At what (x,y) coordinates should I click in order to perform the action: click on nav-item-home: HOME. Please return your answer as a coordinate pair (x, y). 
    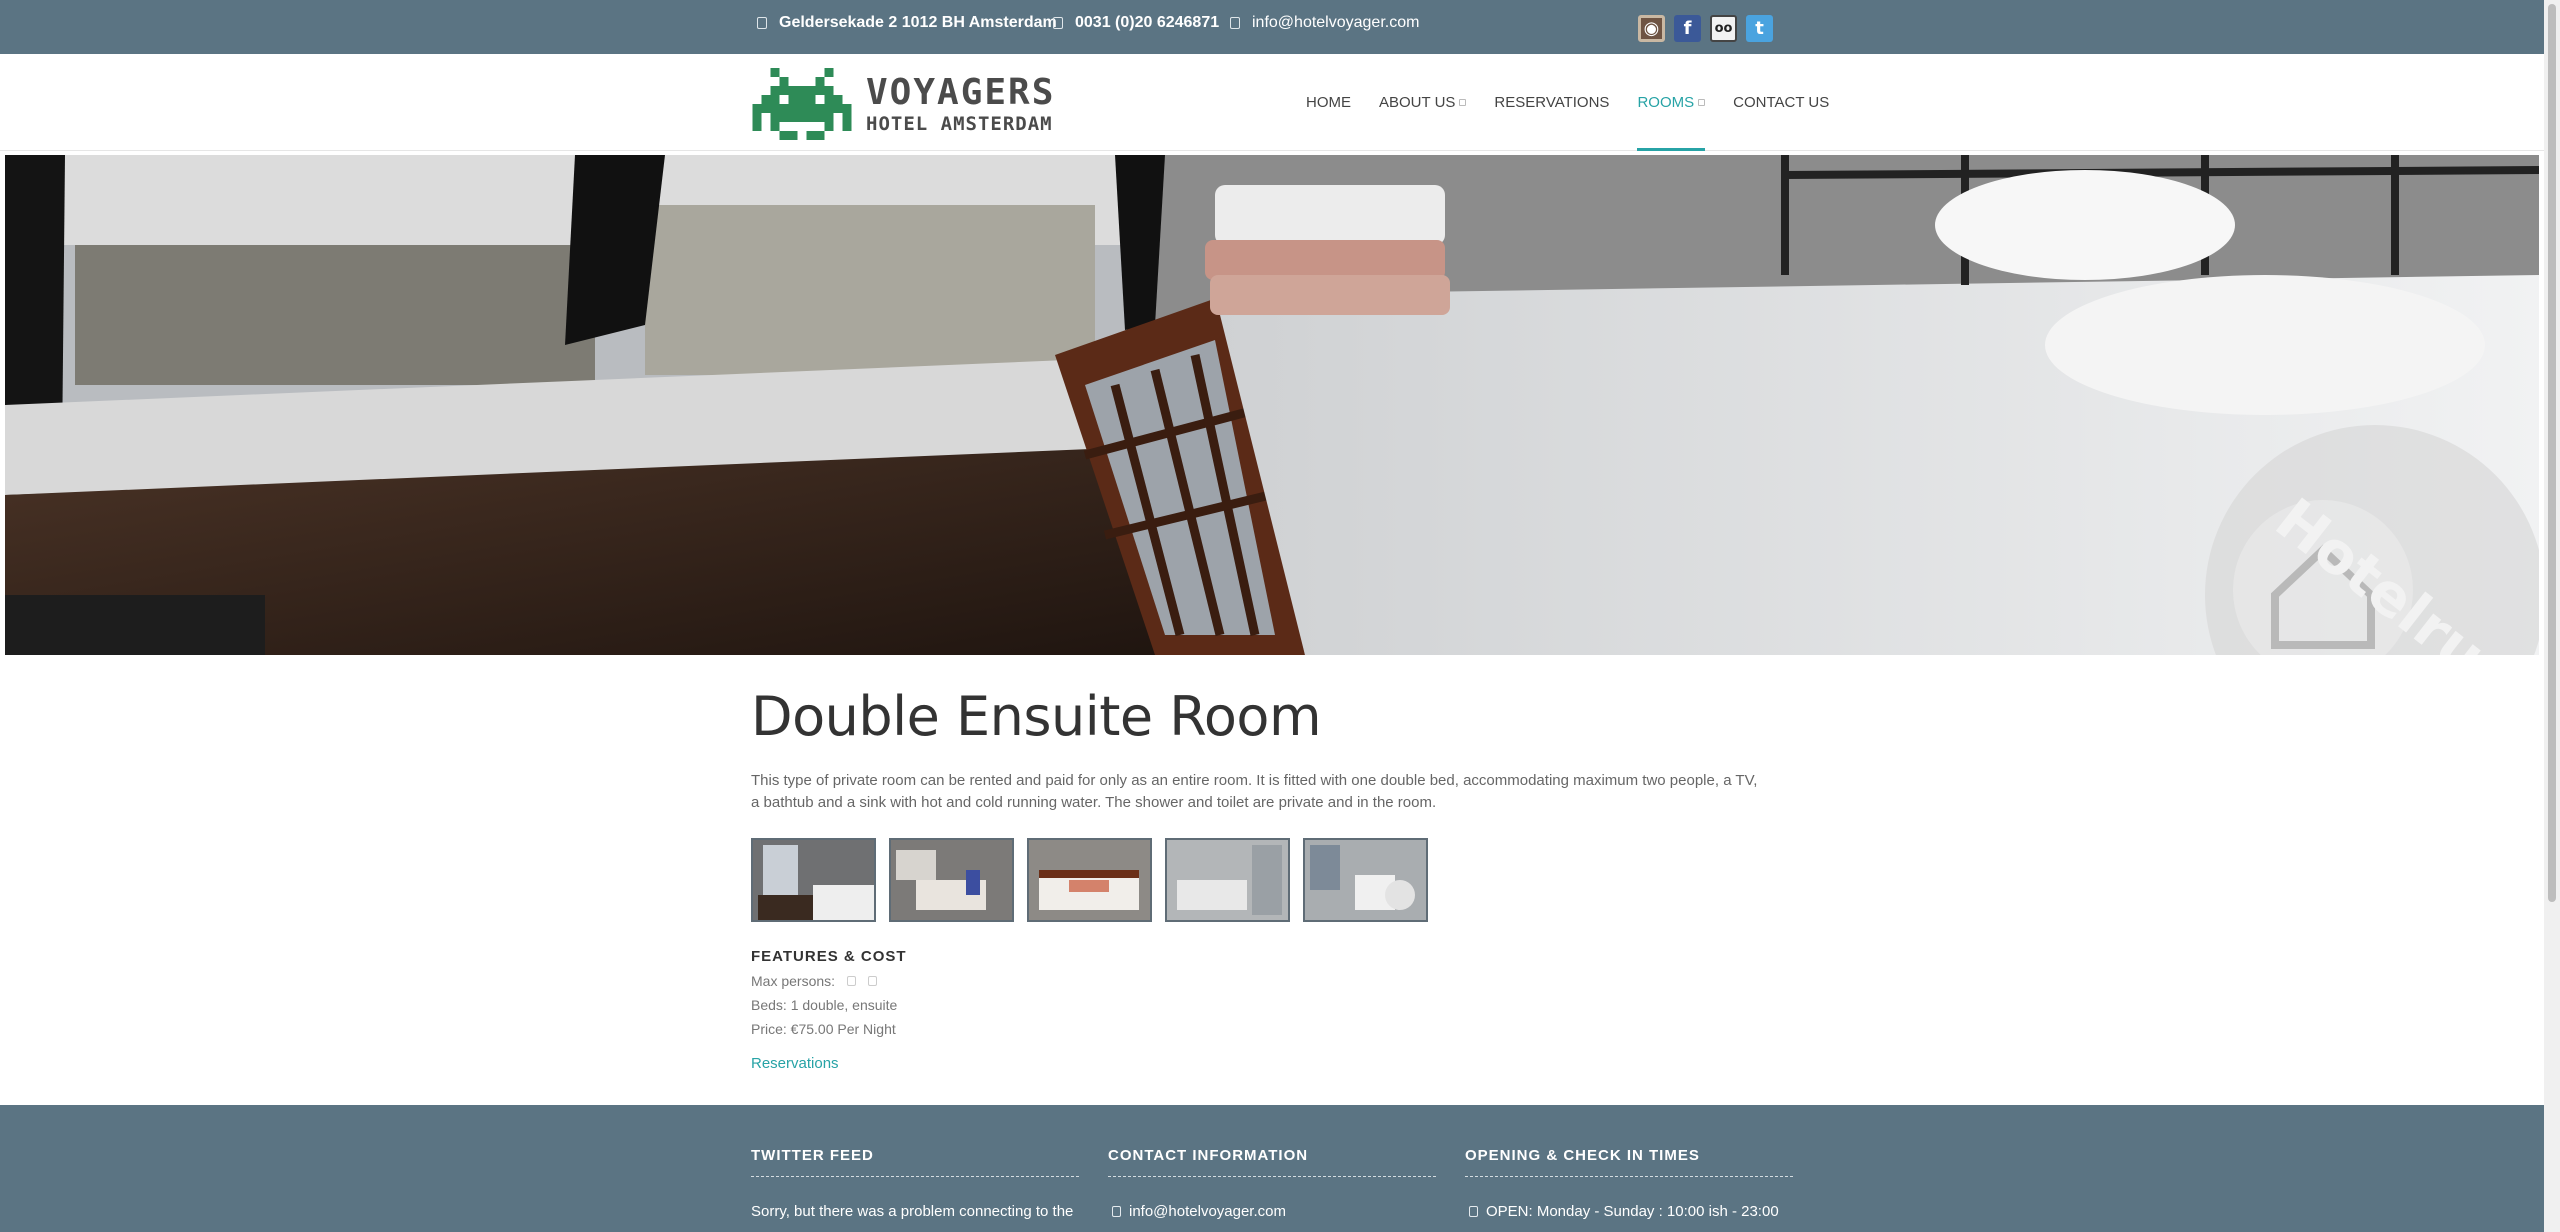
    Looking at the image, I should click on (1328, 102).